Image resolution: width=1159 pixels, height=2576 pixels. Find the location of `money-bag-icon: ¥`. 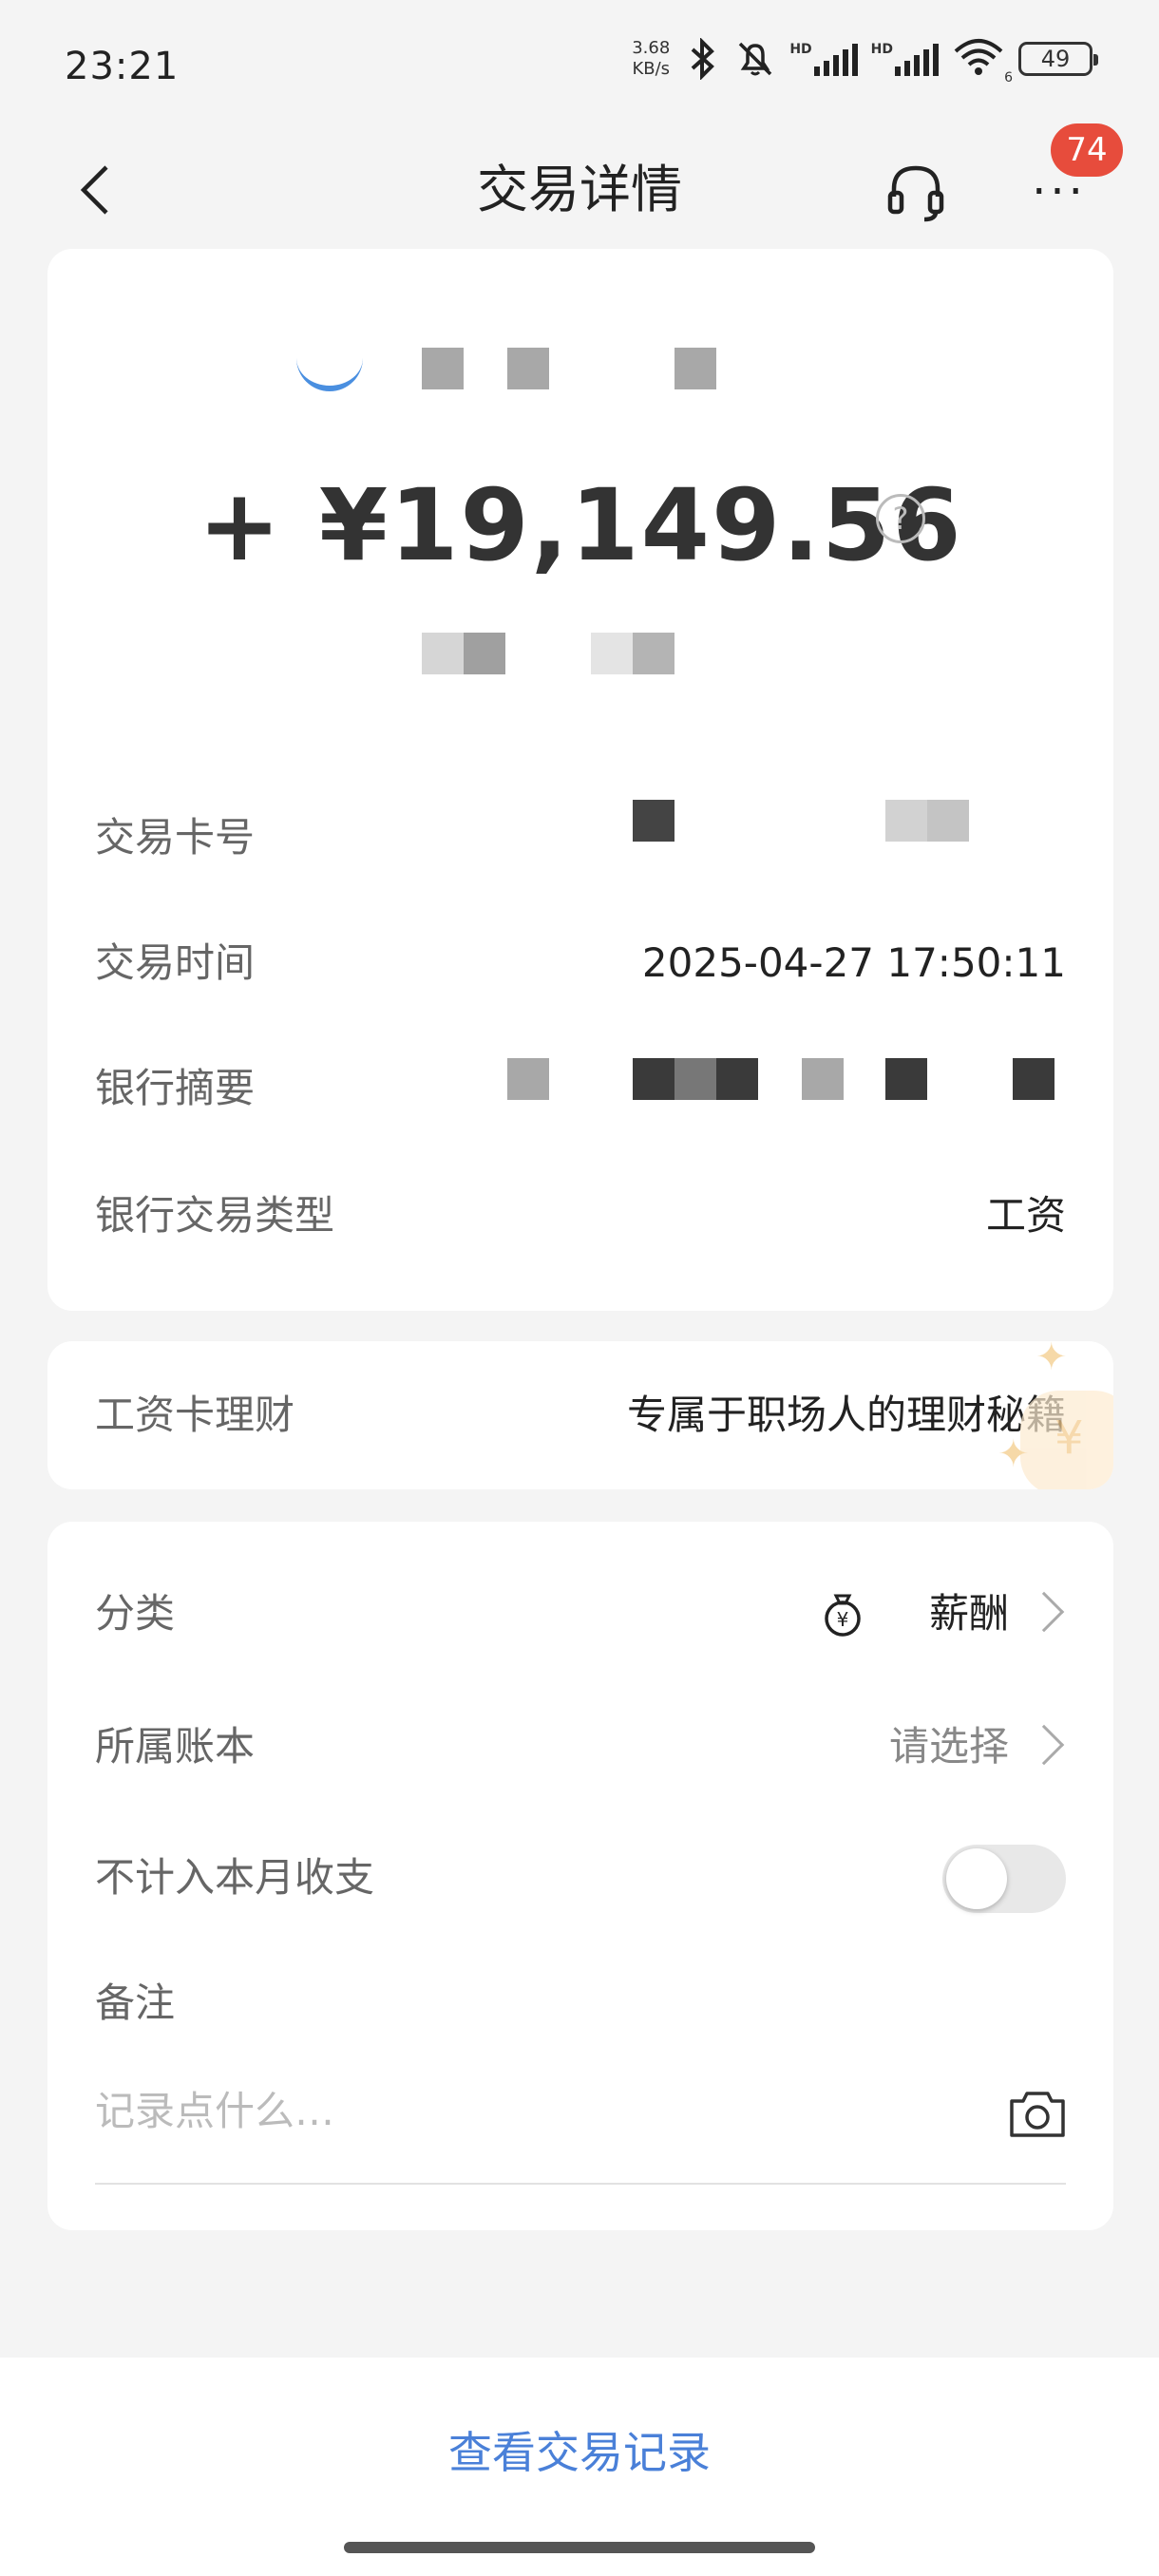

money-bag-icon: ¥ is located at coordinates (842, 1614).